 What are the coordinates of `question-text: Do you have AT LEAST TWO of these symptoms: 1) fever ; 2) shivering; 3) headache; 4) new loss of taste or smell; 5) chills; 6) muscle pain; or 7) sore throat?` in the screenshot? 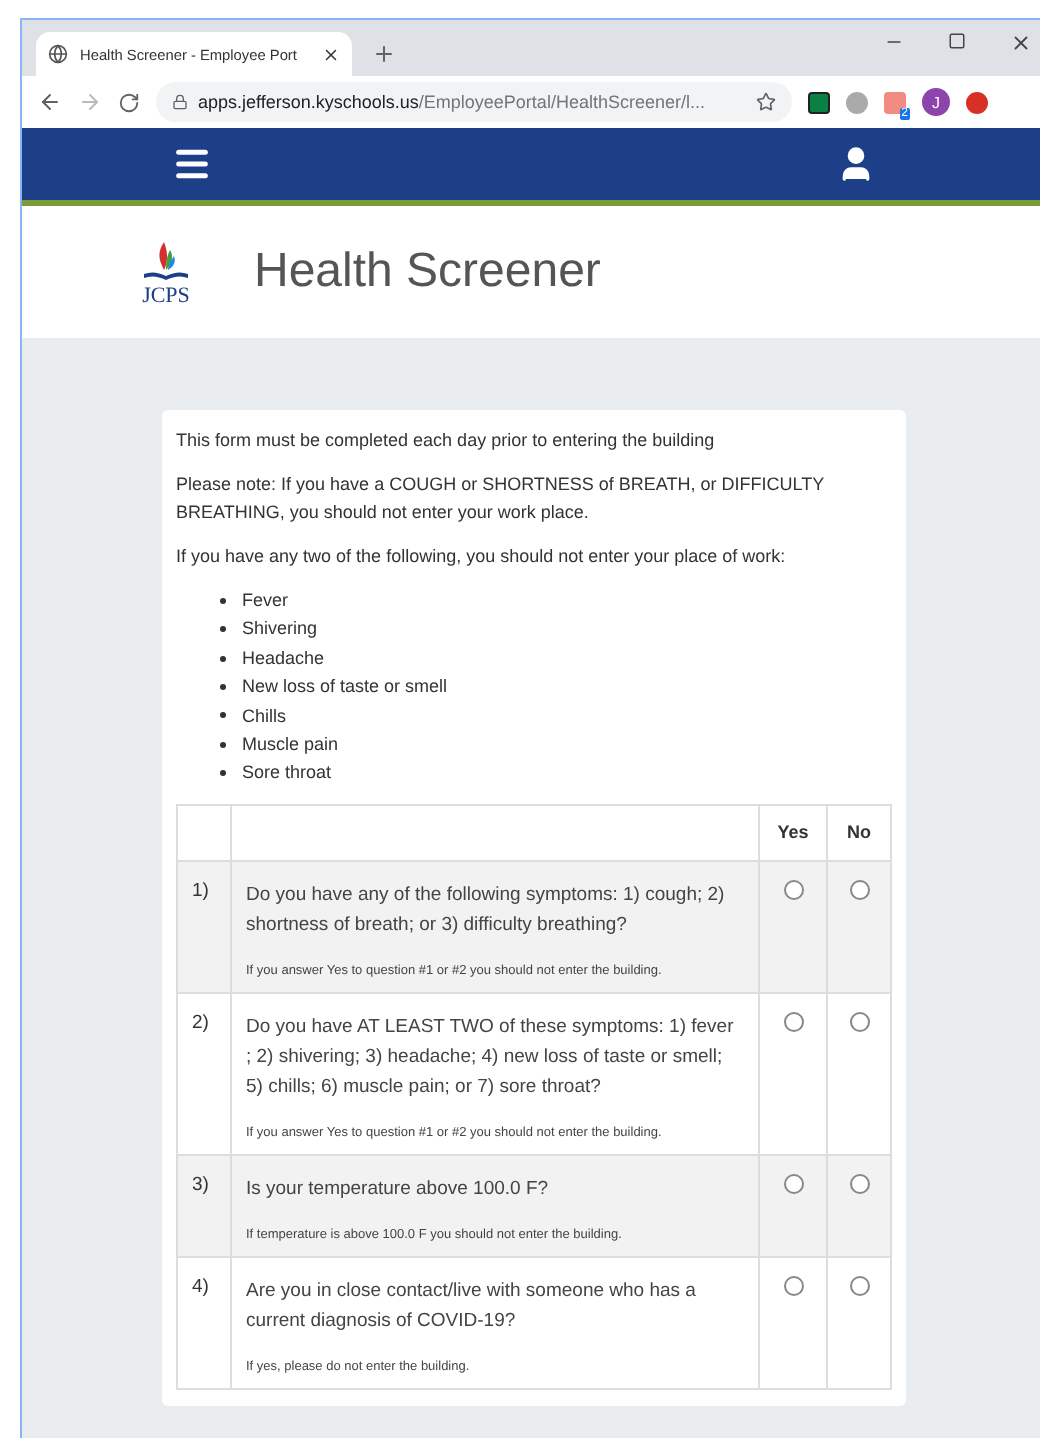 It's located at (491, 1057).